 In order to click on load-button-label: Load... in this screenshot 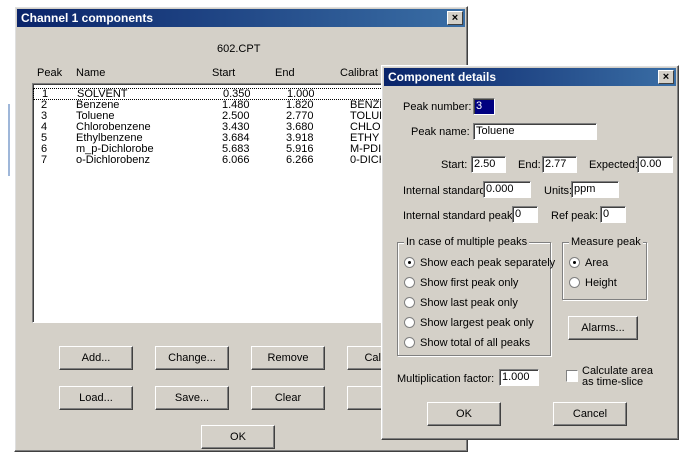, I will do `click(96, 398)`.